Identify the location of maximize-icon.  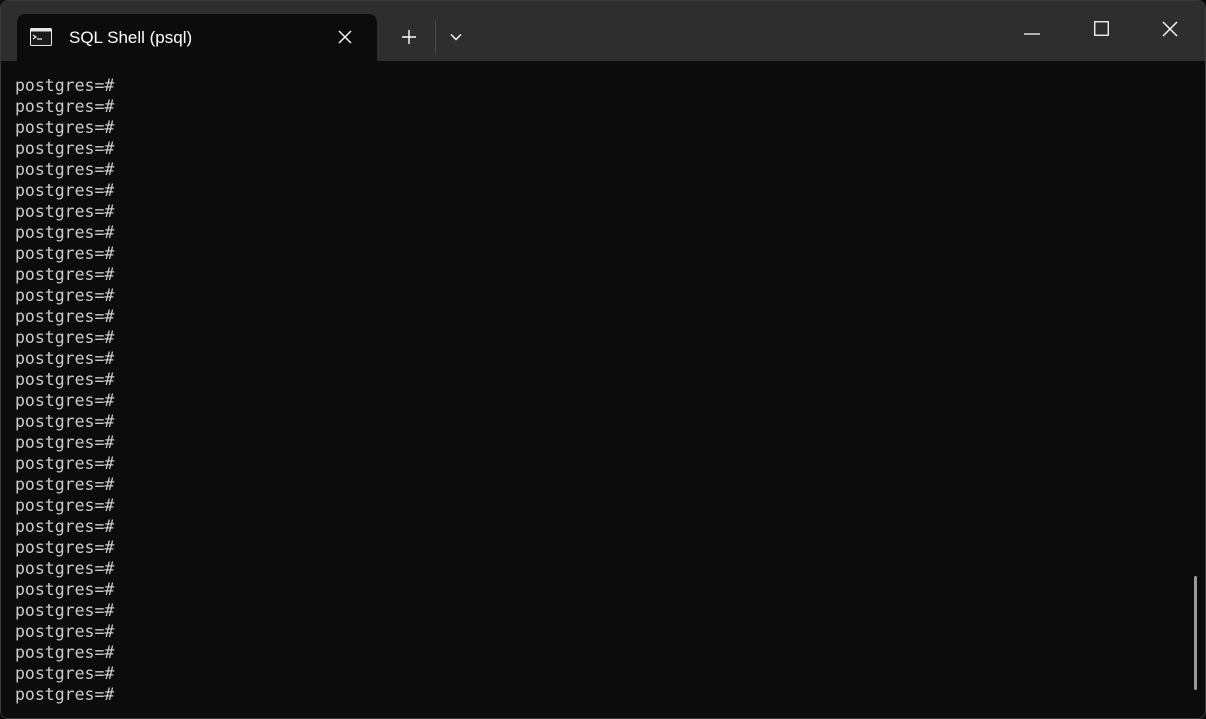
(1101, 31).